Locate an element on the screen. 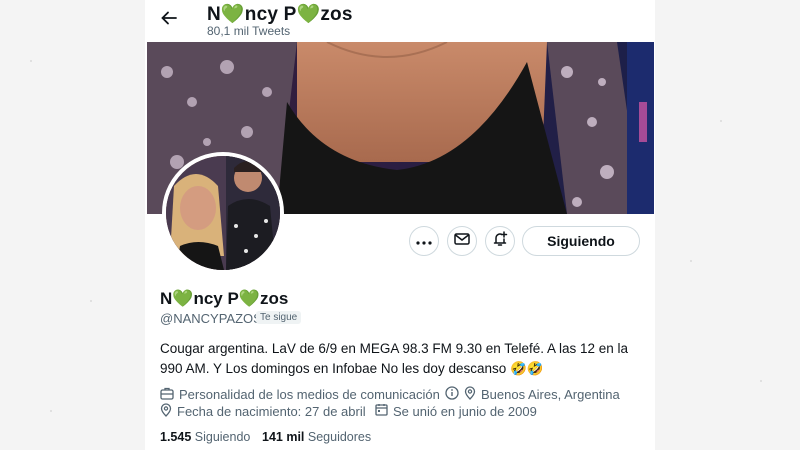  followers-stat: 141 mil Seguidores is located at coordinates (316, 437).